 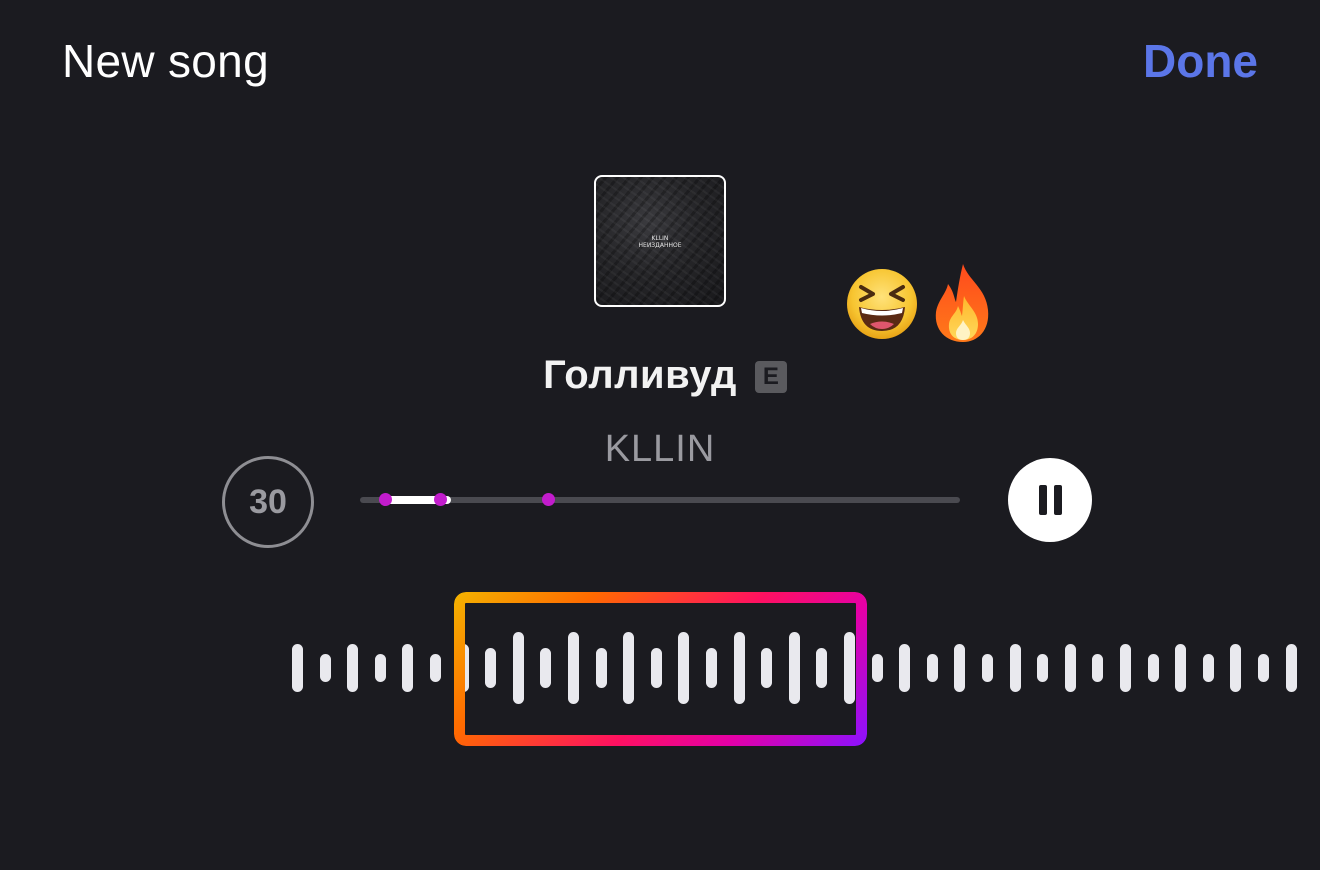 What do you see at coordinates (770, 376) in the screenshot?
I see `explicit-badge: E` at bounding box center [770, 376].